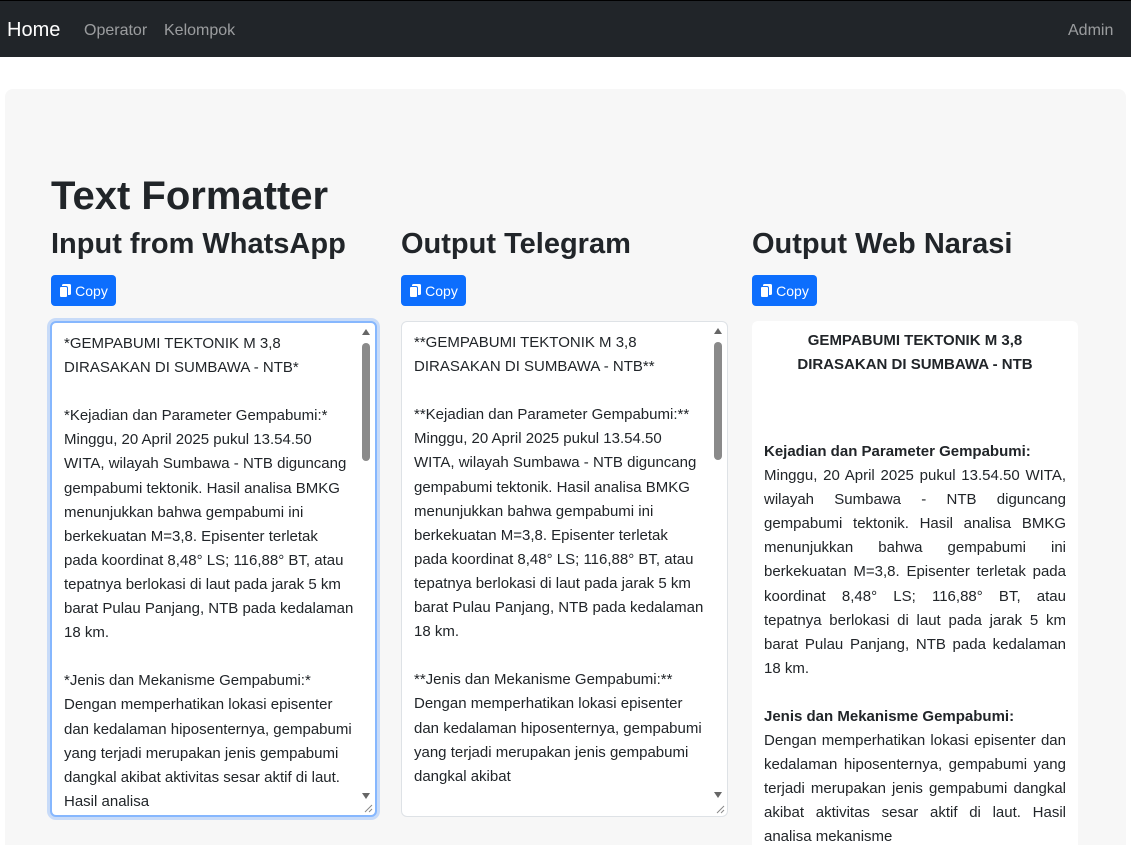  What do you see at coordinates (199, 31) in the screenshot?
I see `nav-item-kelompok: Kelompok` at bounding box center [199, 31].